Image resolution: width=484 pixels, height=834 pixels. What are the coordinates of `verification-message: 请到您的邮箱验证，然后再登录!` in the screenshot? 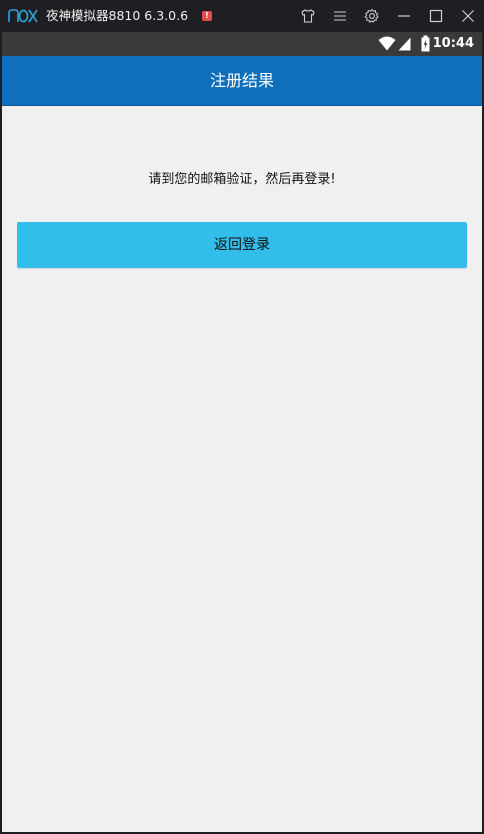 It's located at (242, 179).